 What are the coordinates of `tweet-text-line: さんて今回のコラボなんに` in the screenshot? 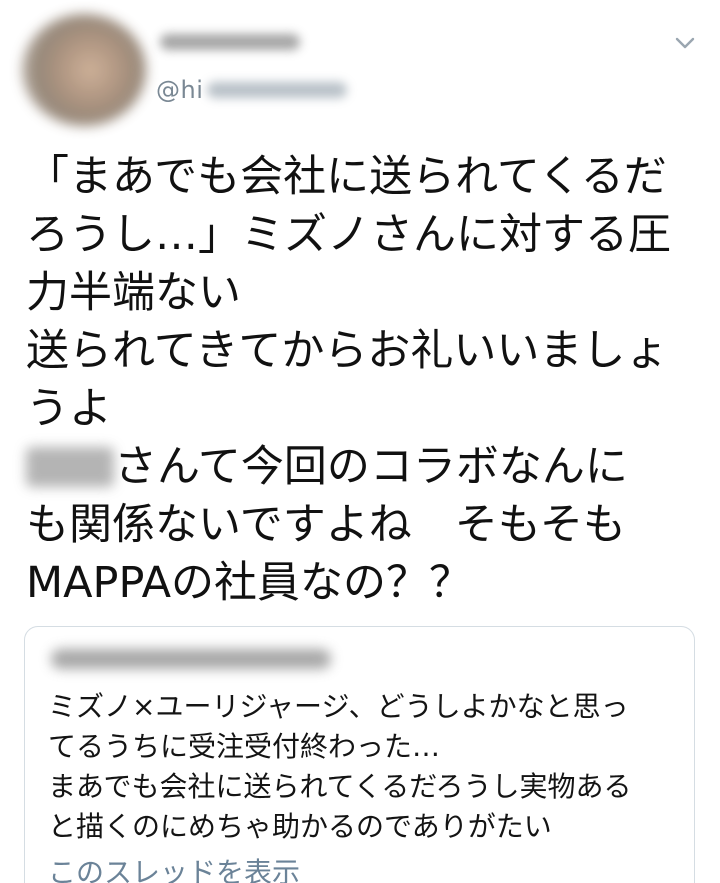 It's located at (361, 467).